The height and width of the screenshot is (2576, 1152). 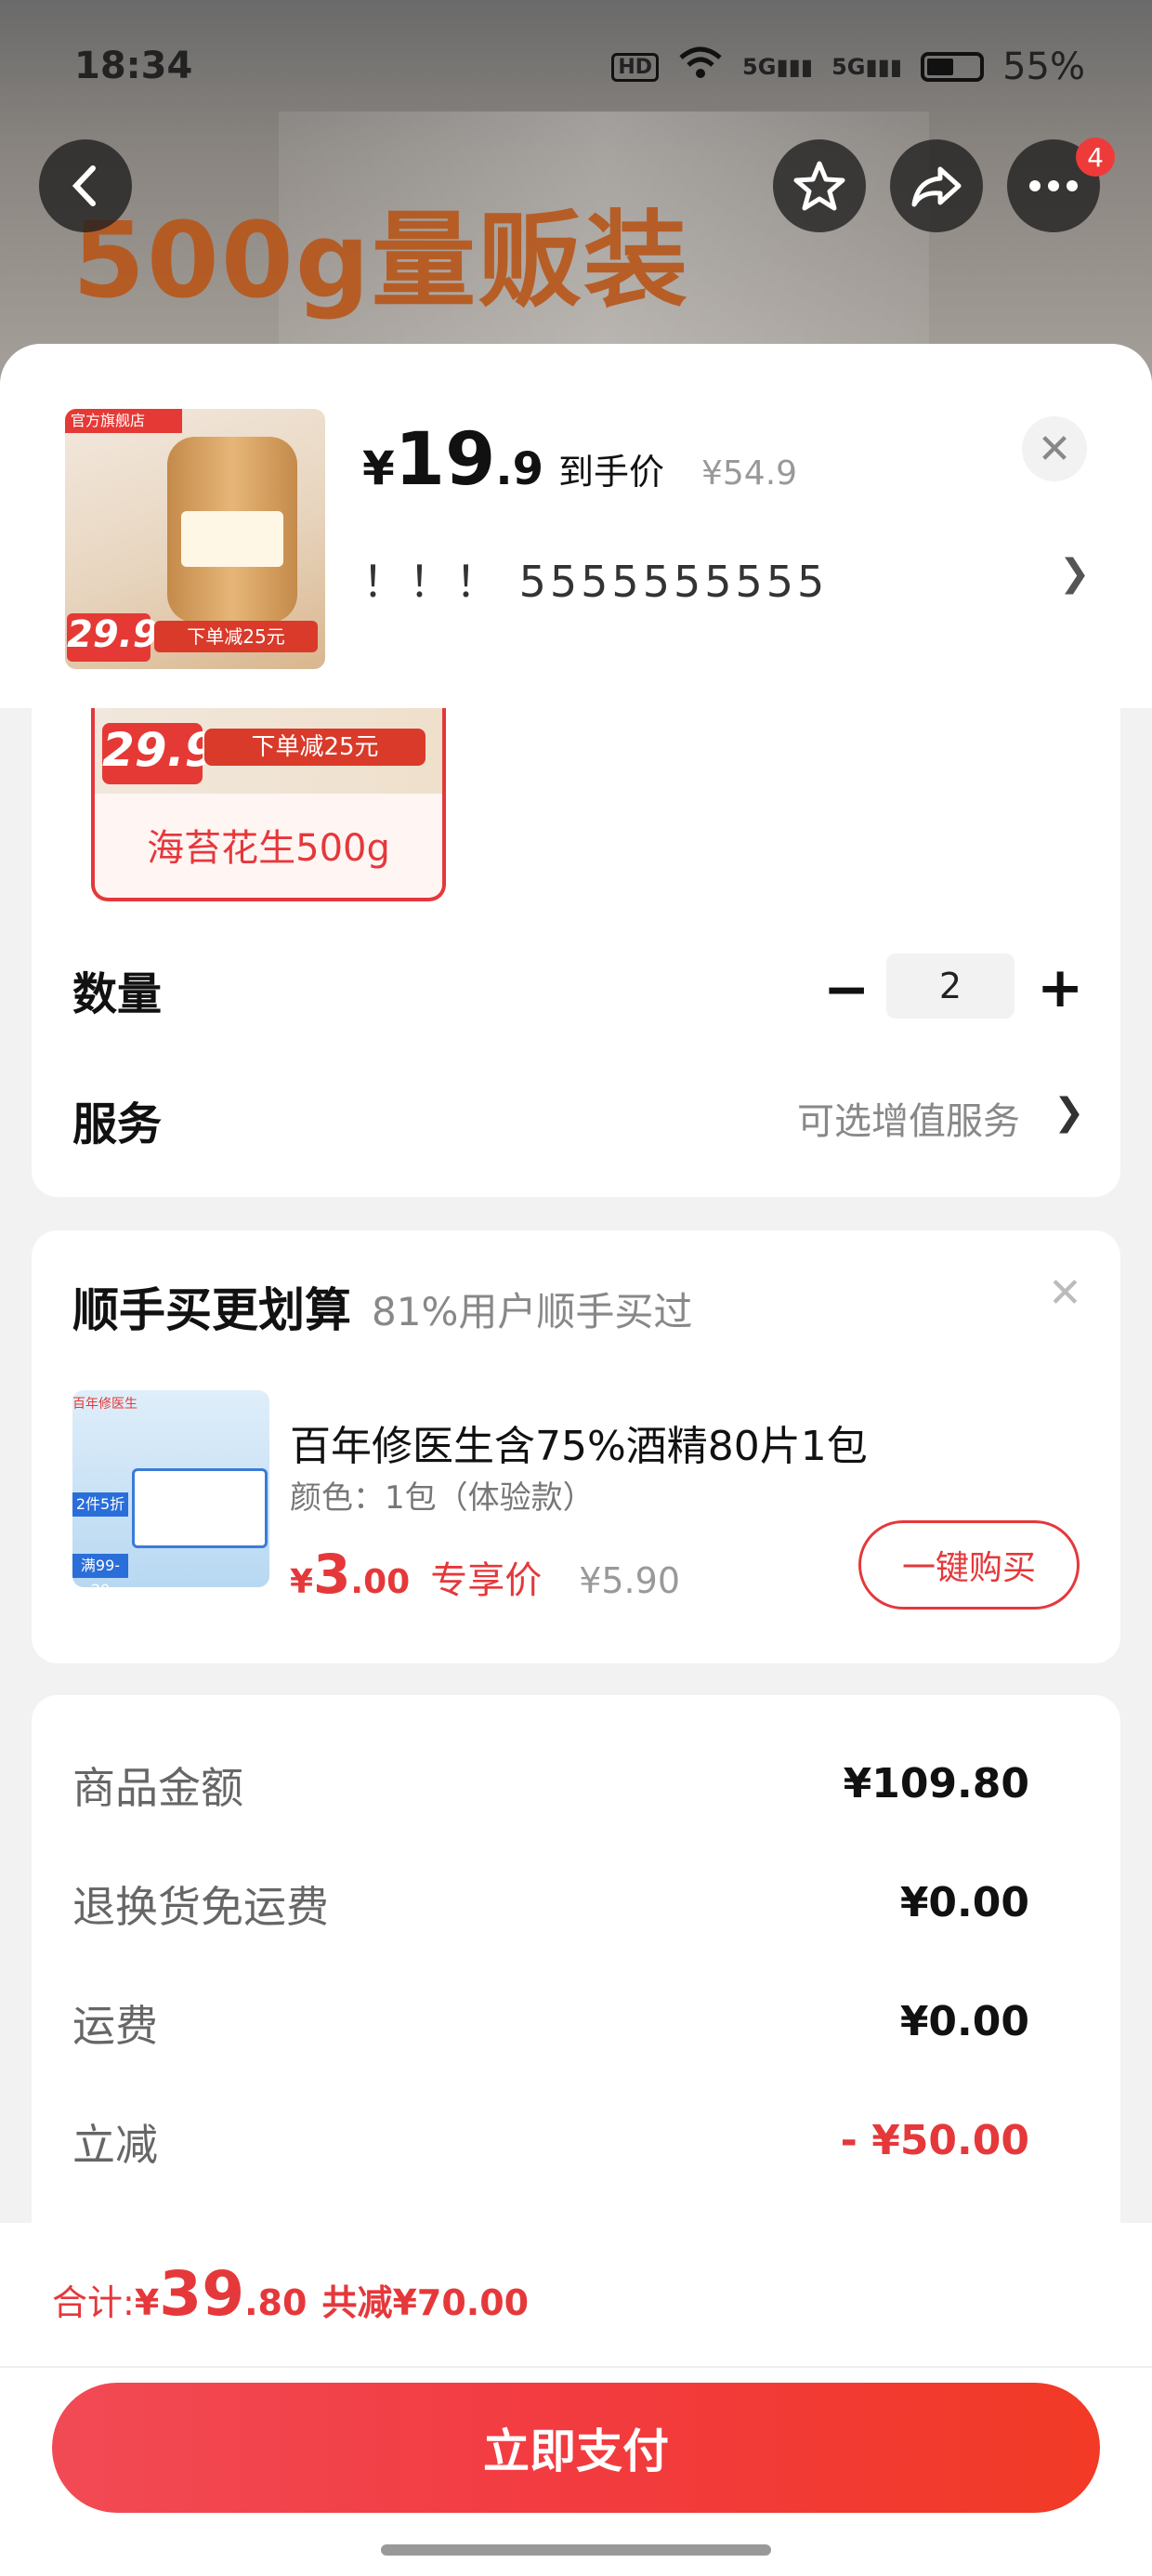 What do you see at coordinates (846, 989) in the screenshot?
I see `quantity-decrease-button: −` at bounding box center [846, 989].